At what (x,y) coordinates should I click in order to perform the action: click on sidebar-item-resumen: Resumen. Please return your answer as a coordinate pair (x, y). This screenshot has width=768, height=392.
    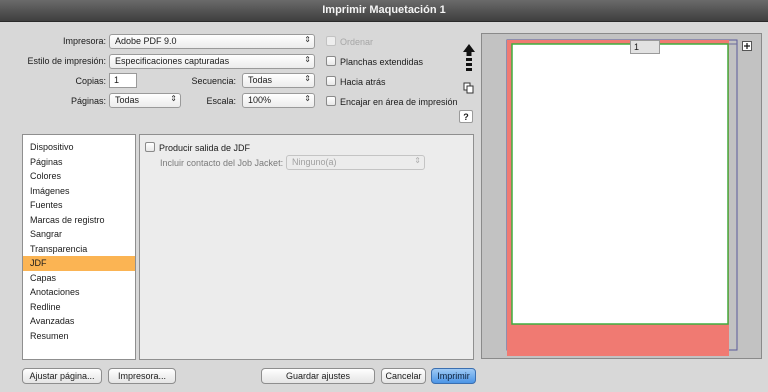
    Looking at the image, I should click on (79, 336).